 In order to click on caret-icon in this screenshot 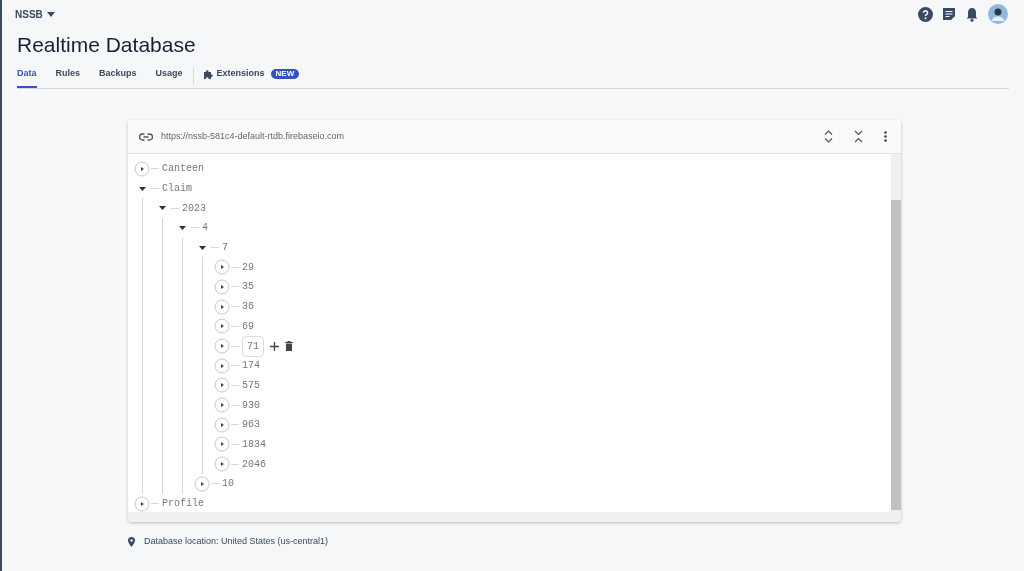, I will do `click(50, 14)`.